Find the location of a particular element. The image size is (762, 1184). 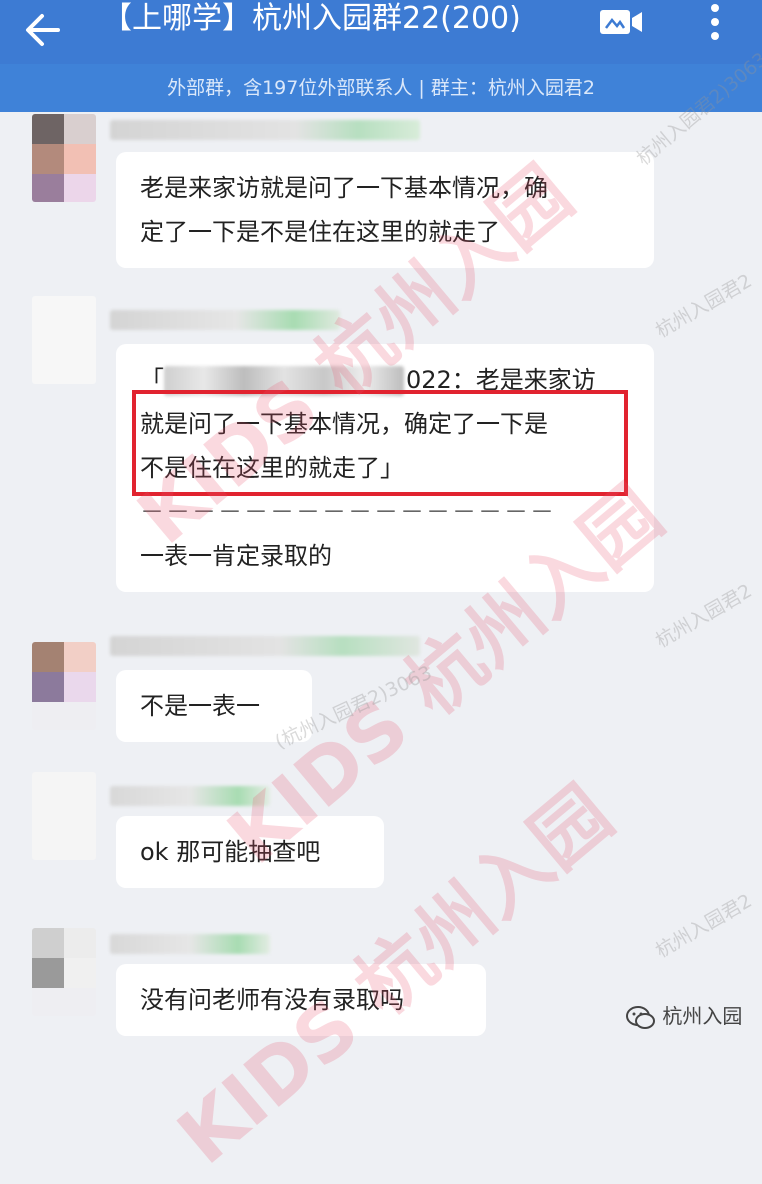

wechat-icon is located at coordinates (640, 1017).